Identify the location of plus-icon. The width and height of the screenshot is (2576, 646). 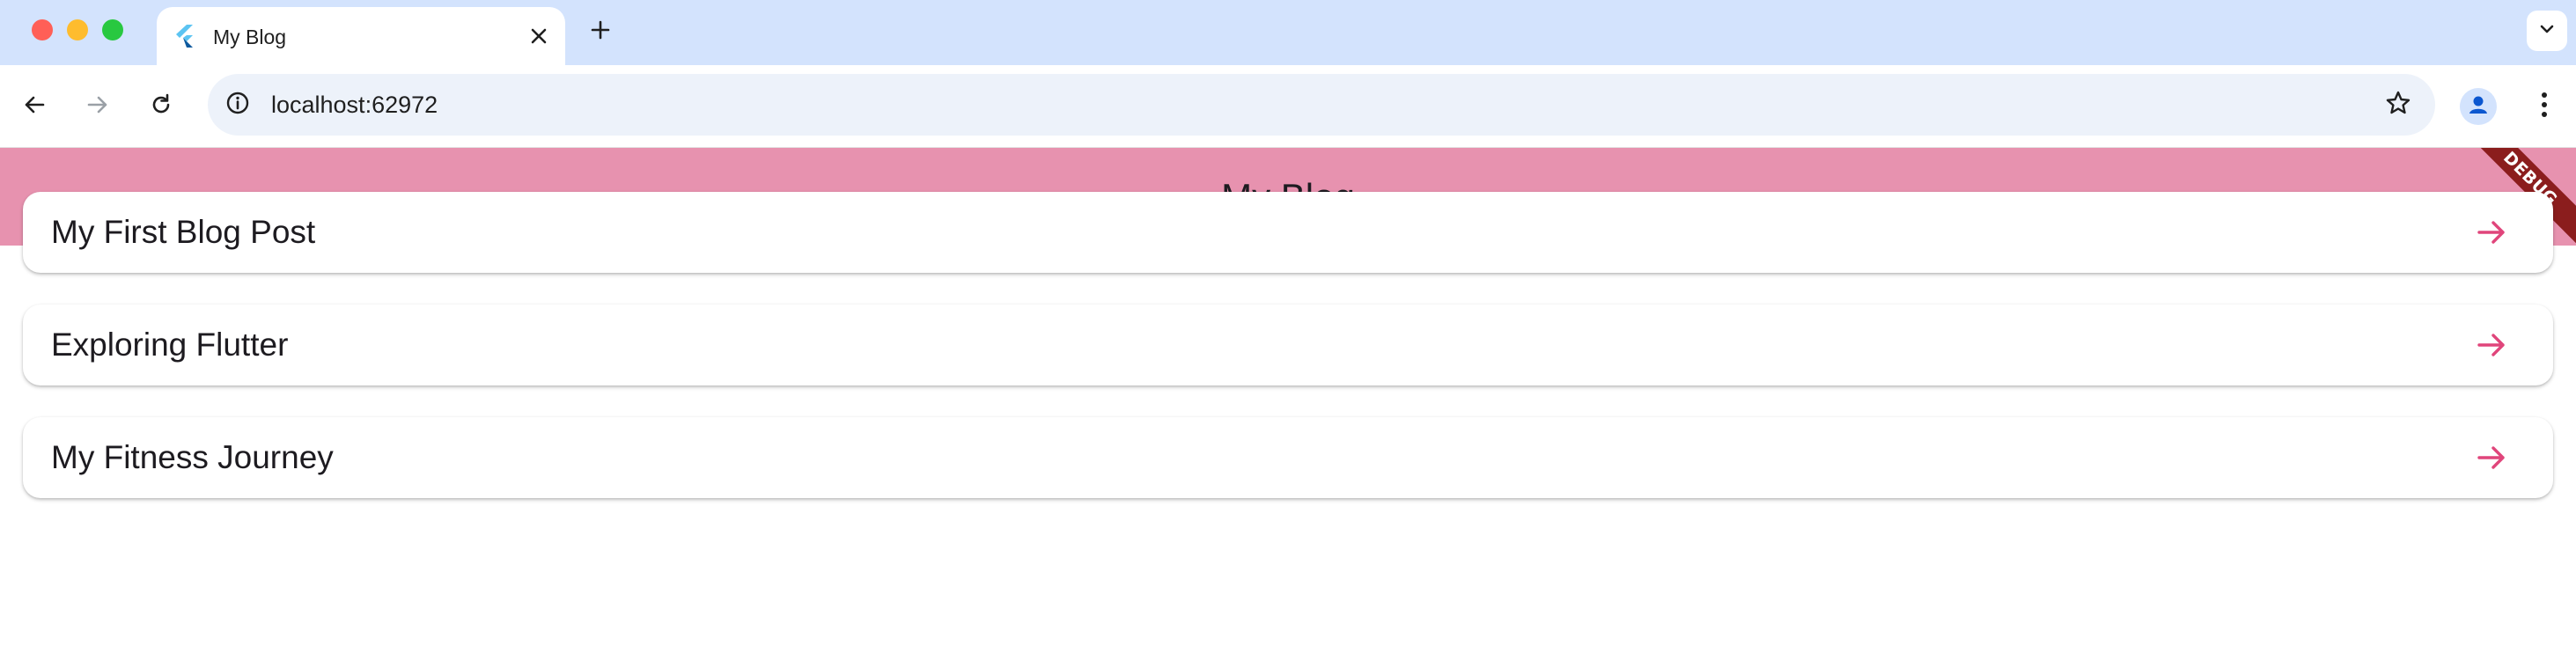
(600, 32).